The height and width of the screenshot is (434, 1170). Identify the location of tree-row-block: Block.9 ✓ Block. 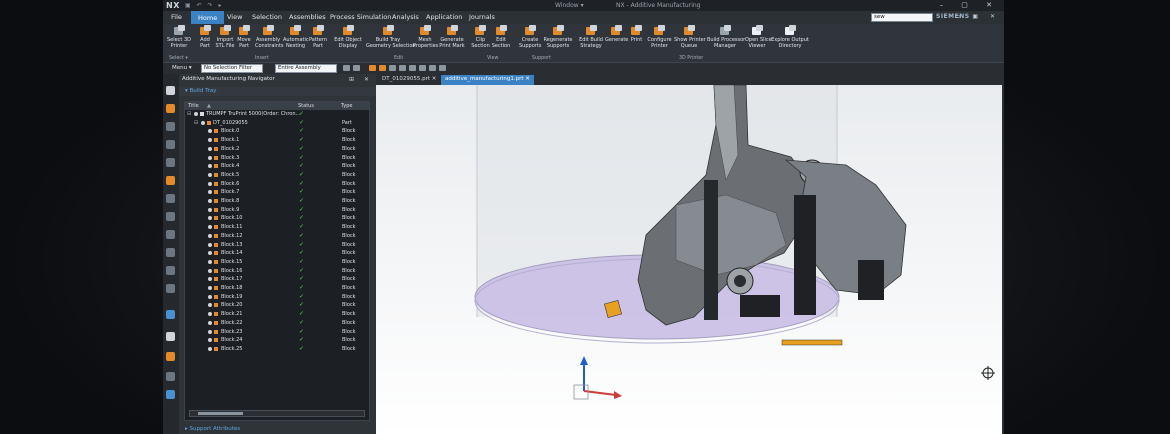
(277, 210).